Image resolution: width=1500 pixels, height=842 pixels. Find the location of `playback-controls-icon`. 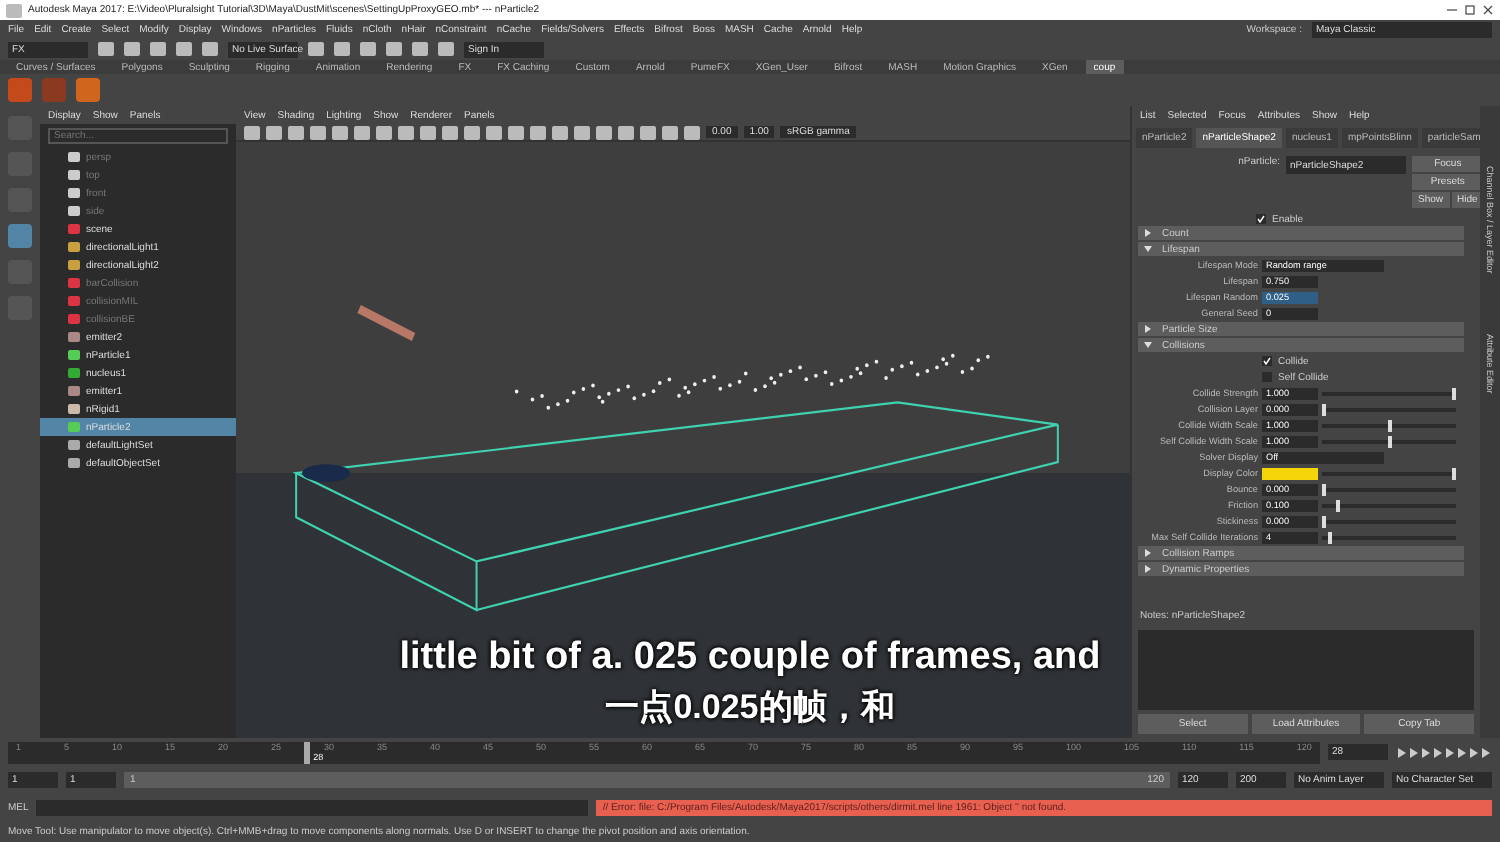

playback-controls-icon is located at coordinates (1444, 752).